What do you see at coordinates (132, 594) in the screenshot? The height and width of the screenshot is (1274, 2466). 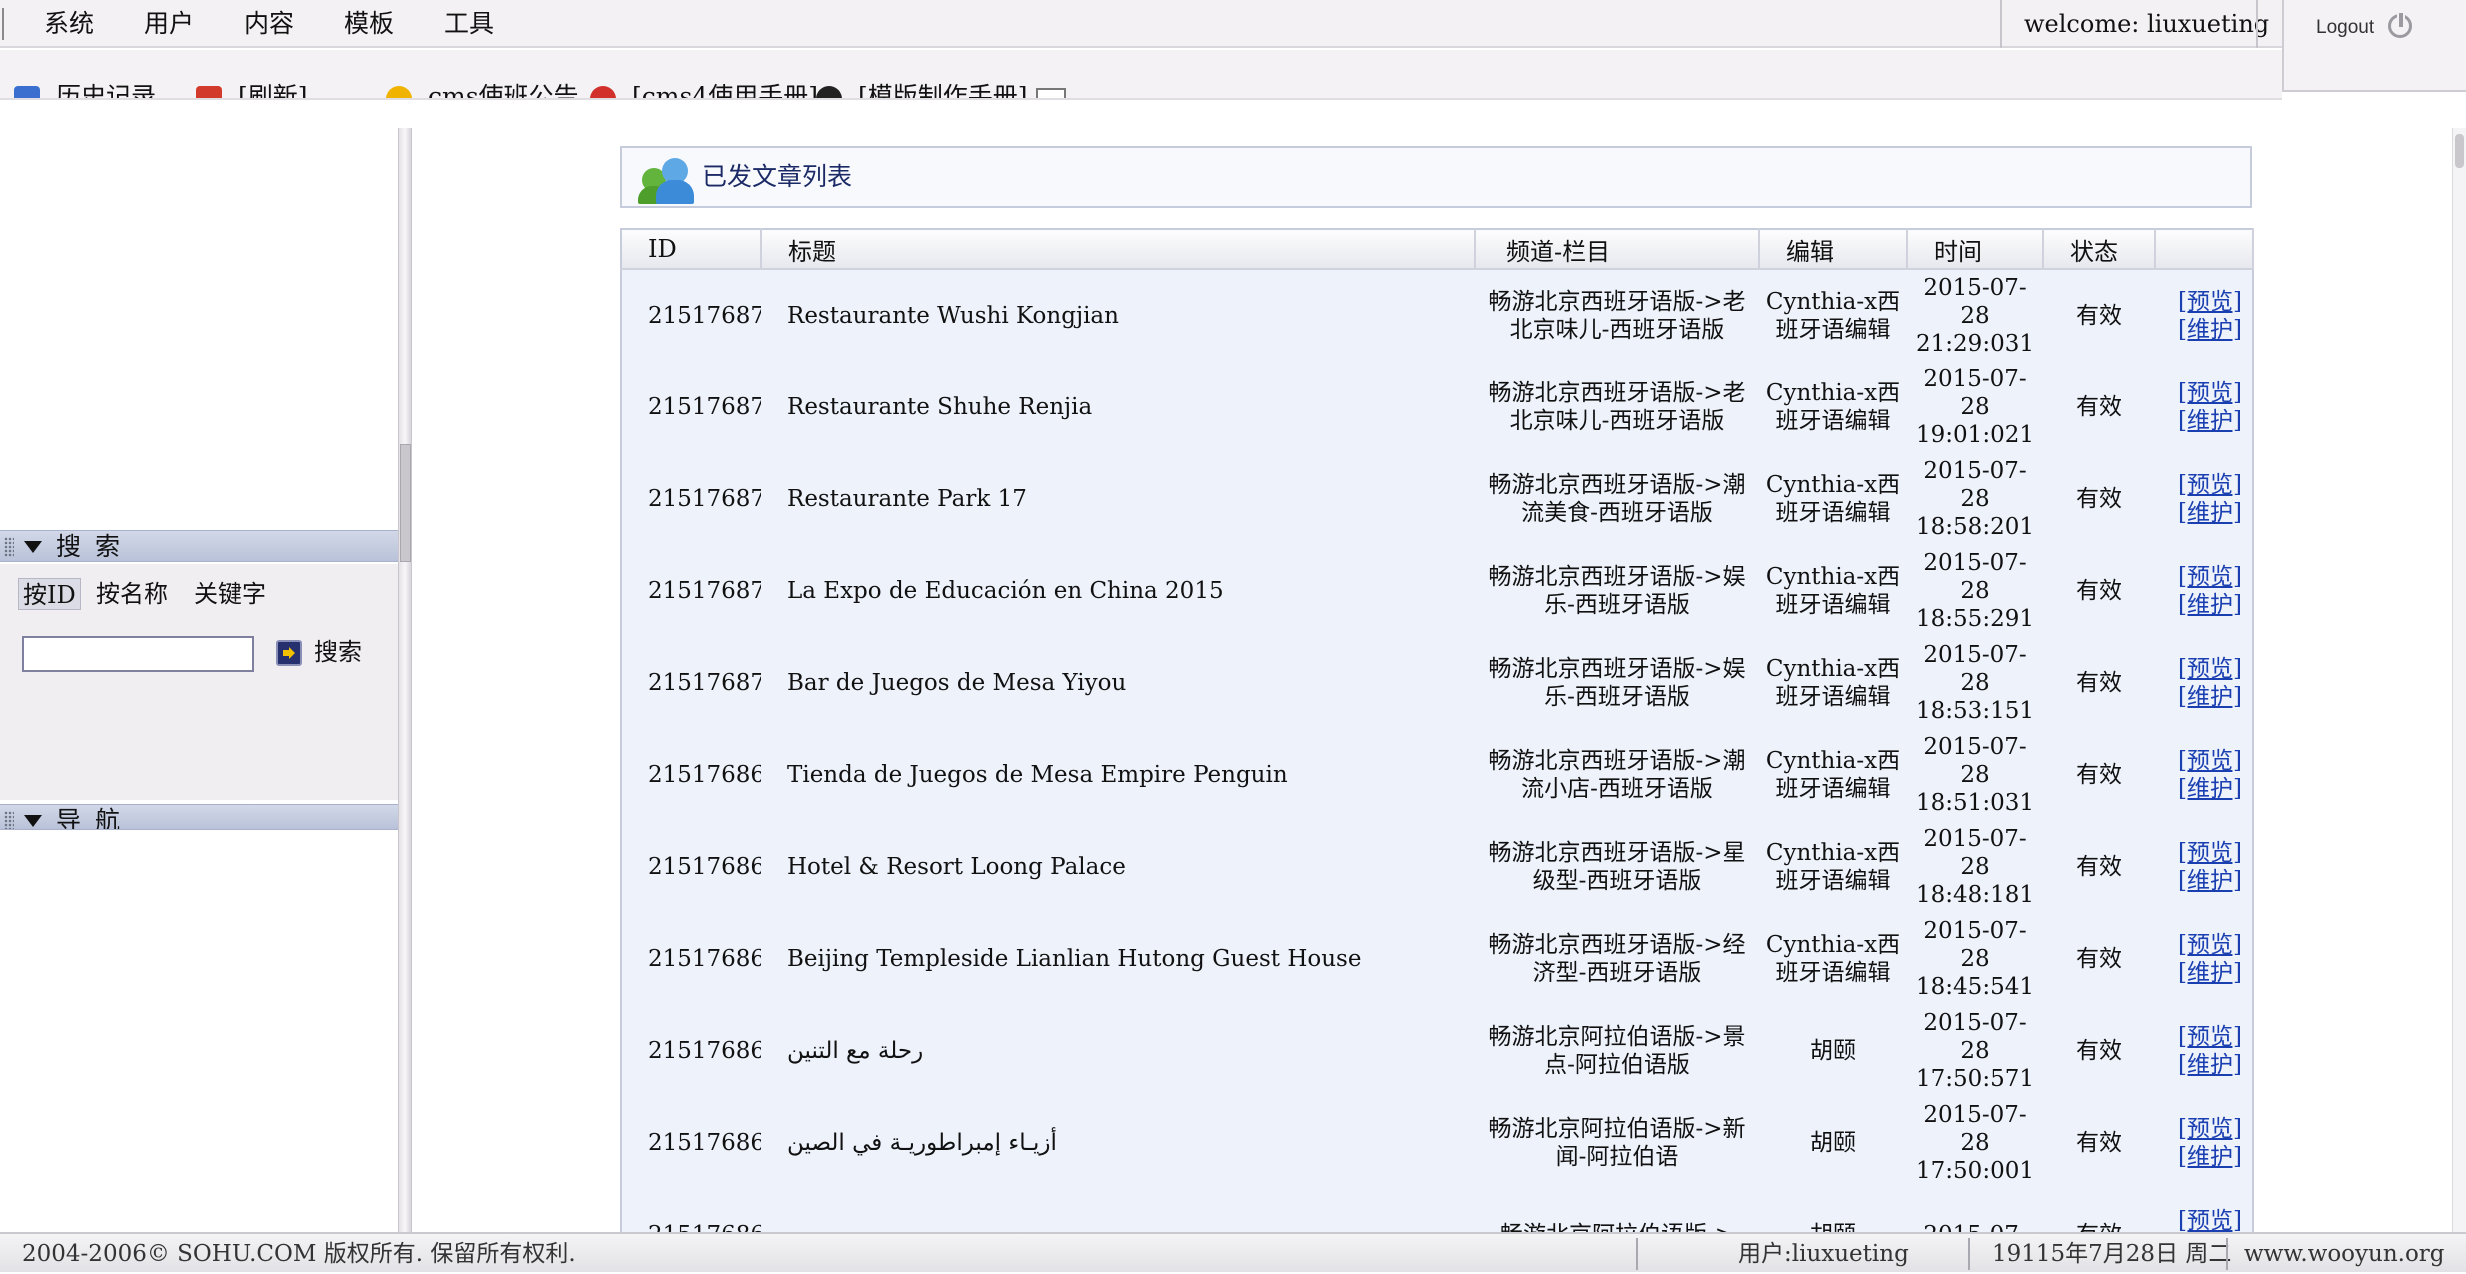 I see `tab-by-name: 按名称` at bounding box center [132, 594].